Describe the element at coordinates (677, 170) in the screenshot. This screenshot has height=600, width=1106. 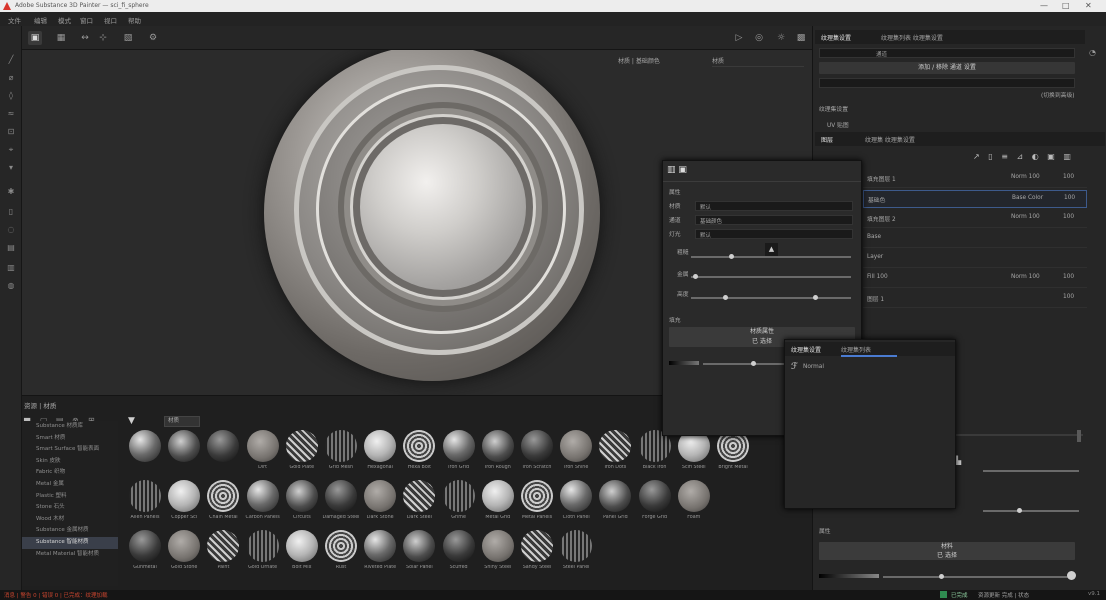
I see `properties-tab-icon: ▥ ▣` at that location.